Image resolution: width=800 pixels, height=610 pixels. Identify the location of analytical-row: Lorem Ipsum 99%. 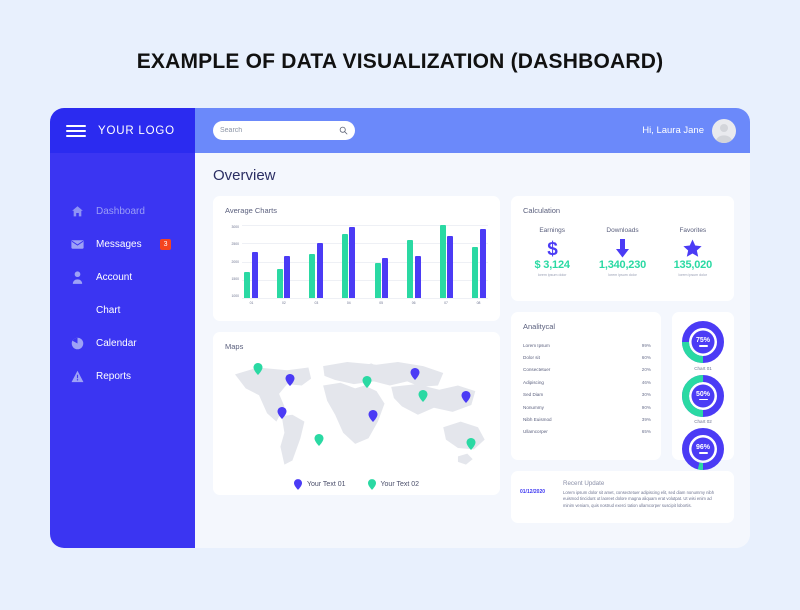
(587, 345).